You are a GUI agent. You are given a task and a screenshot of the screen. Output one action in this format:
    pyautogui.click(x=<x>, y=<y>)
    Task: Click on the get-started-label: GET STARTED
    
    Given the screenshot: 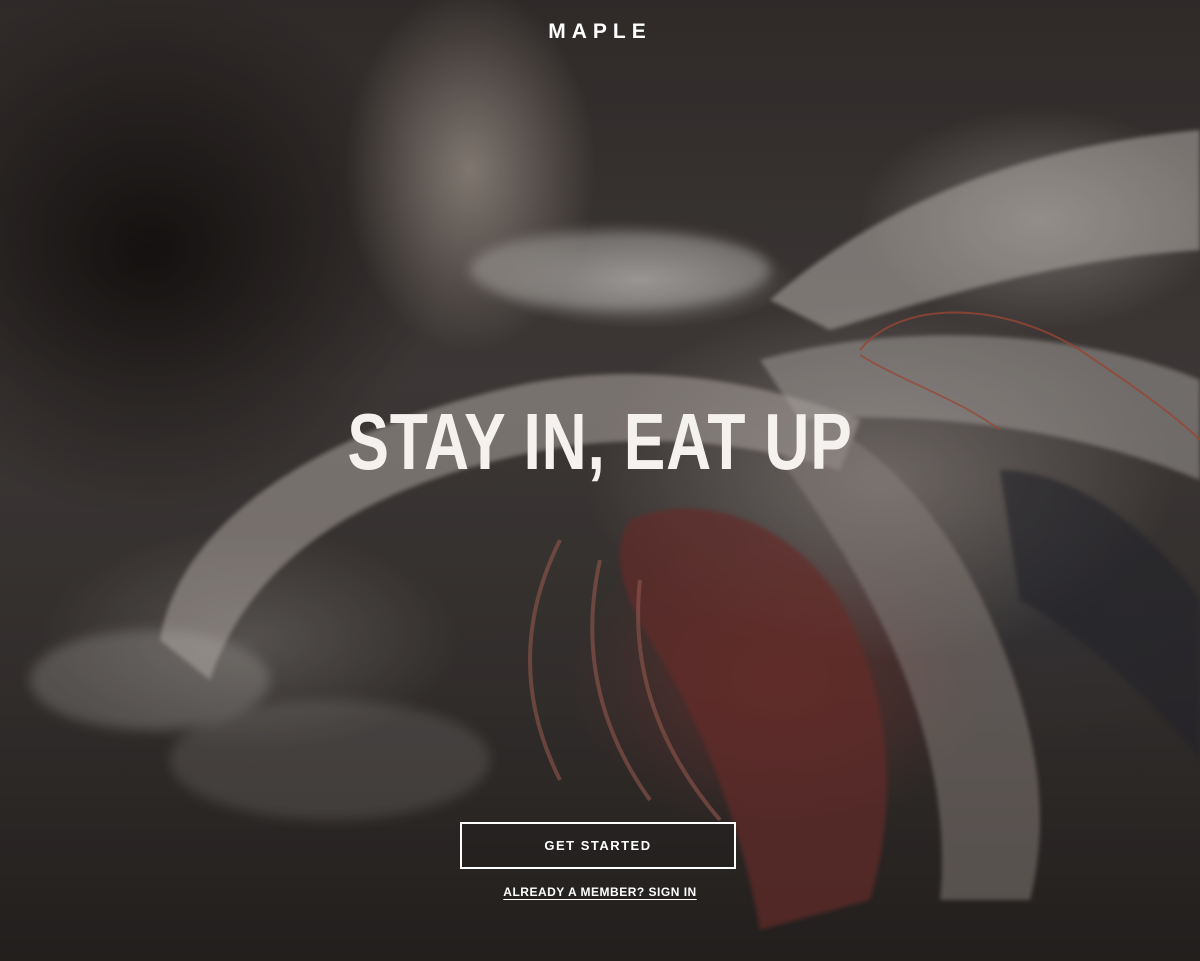 What is the action you would take?
    pyautogui.click(x=598, y=845)
    